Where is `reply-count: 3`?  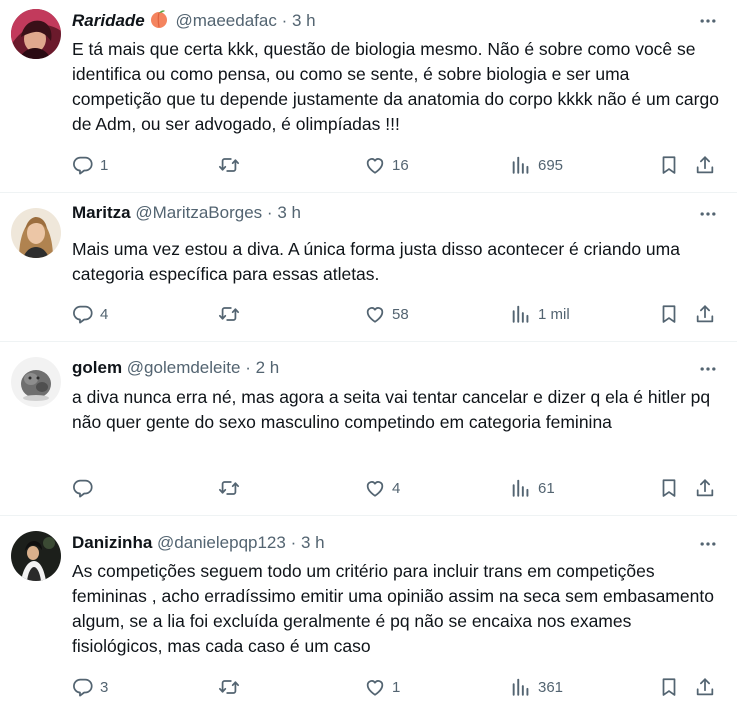 reply-count: 3 is located at coordinates (104, 687).